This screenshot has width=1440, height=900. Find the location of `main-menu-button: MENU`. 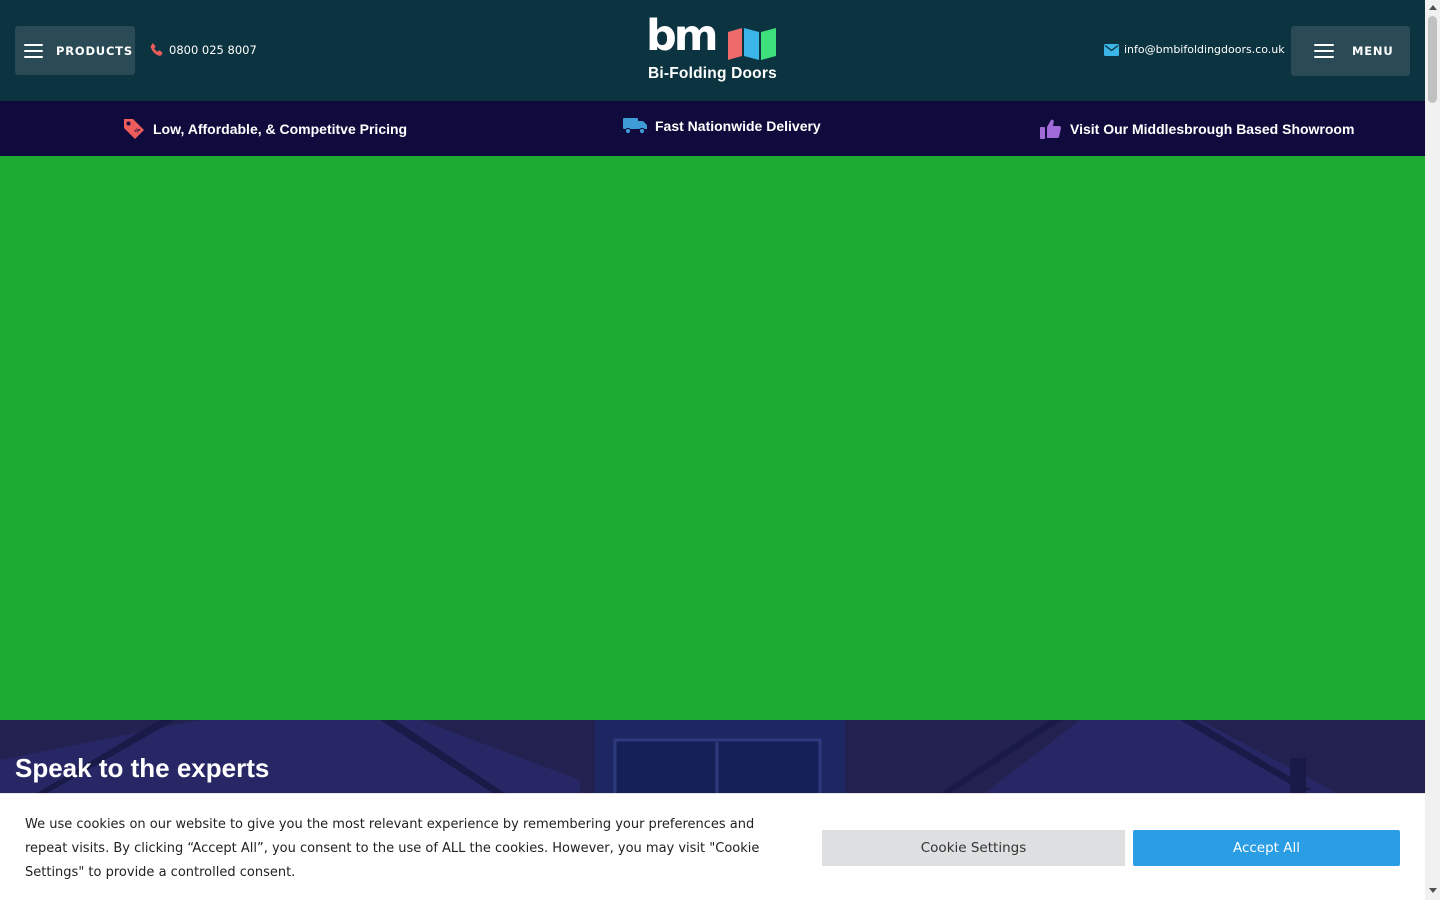

main-menu-button: MENU is located at coordinates (1350, 51).